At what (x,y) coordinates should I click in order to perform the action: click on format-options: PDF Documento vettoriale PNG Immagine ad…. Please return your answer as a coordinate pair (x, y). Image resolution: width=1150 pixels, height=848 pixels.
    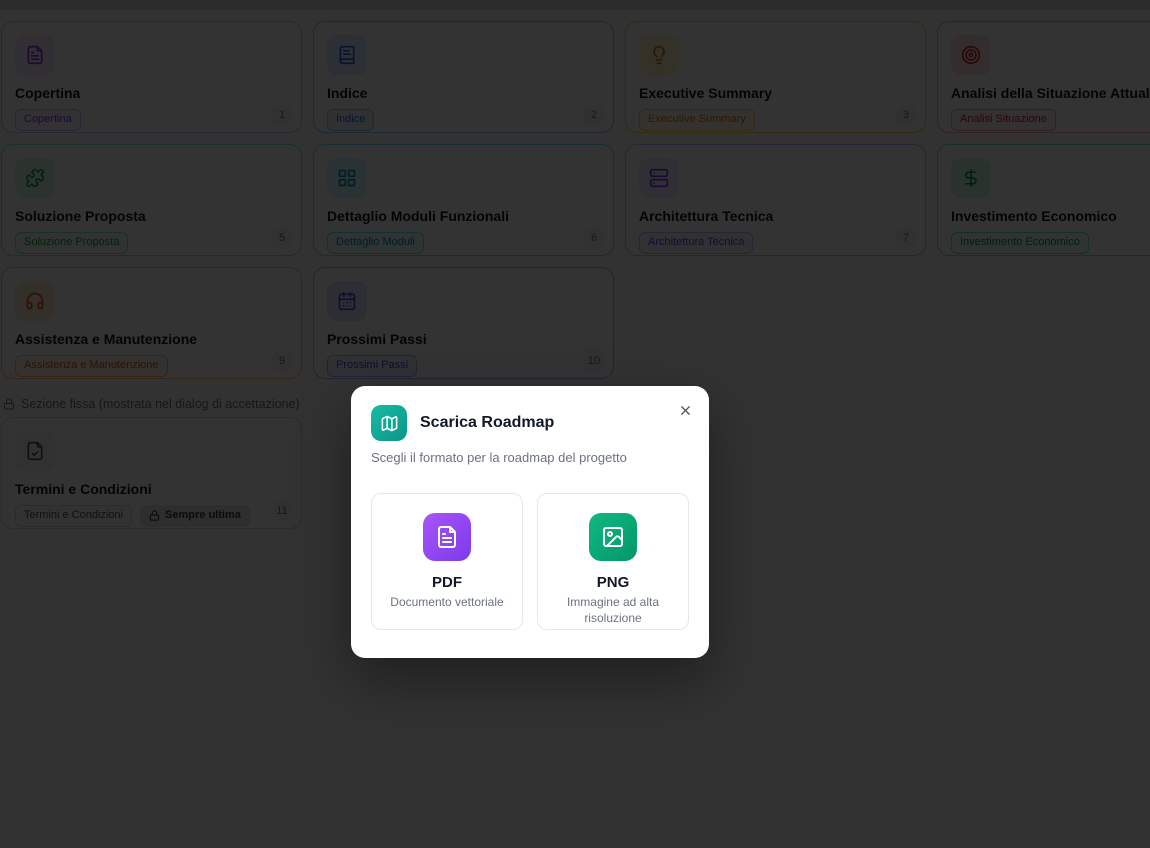
    Looking at the image, I should click on (530, 561).